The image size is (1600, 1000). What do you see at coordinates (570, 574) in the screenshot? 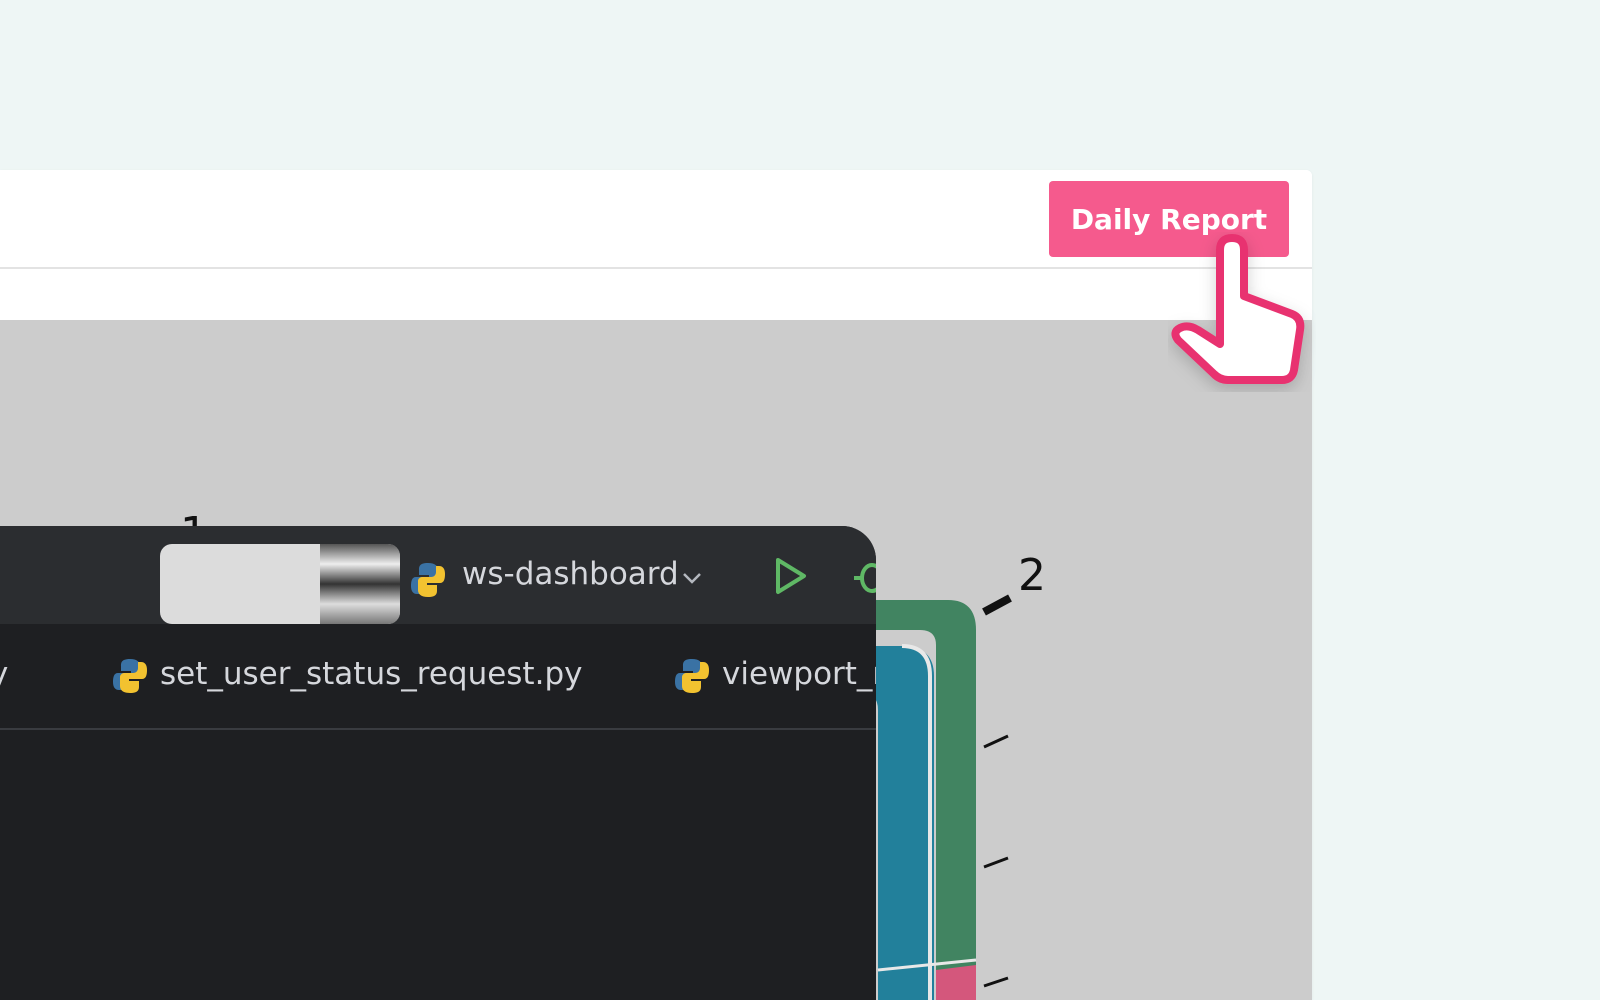
I see `project-name: ws-dashboard` at bounding box center [570, 574].